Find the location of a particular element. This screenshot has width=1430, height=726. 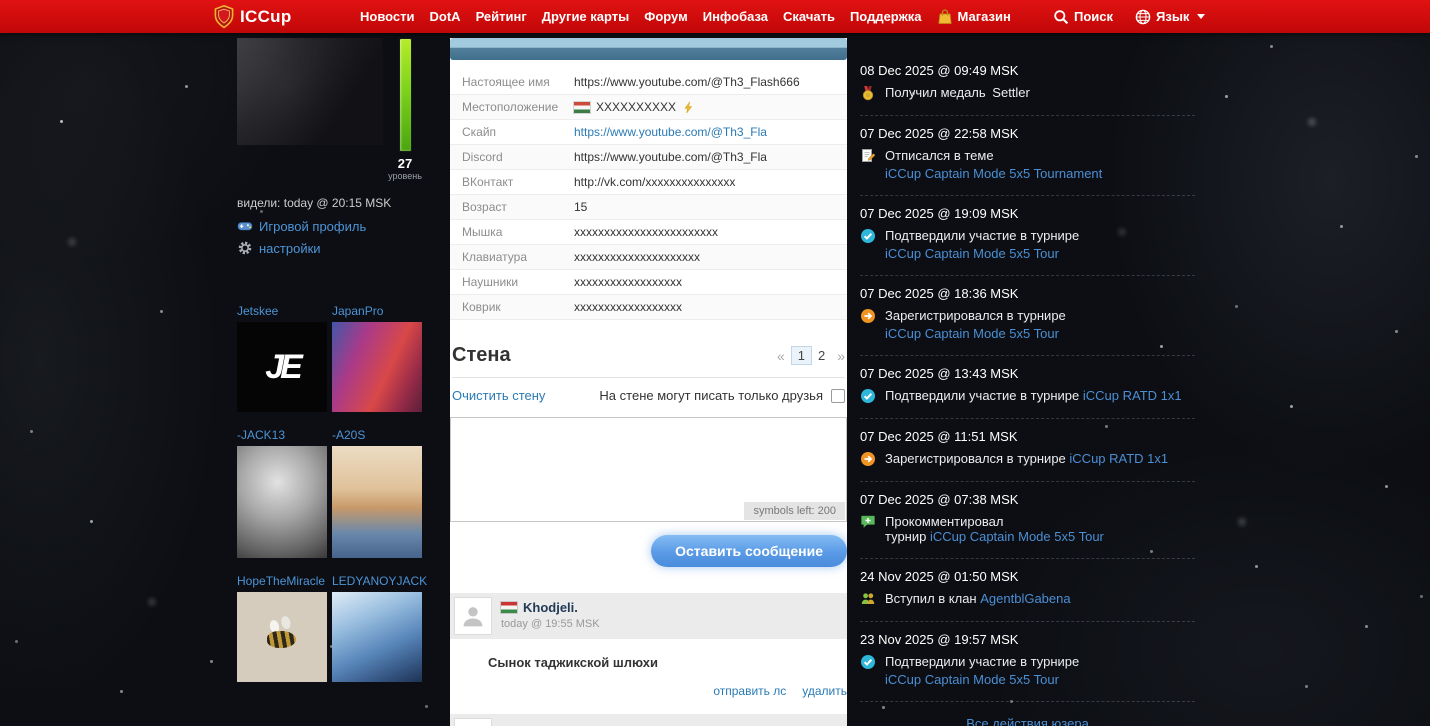

wall-comment-partial is located at coordinates (648, 720).